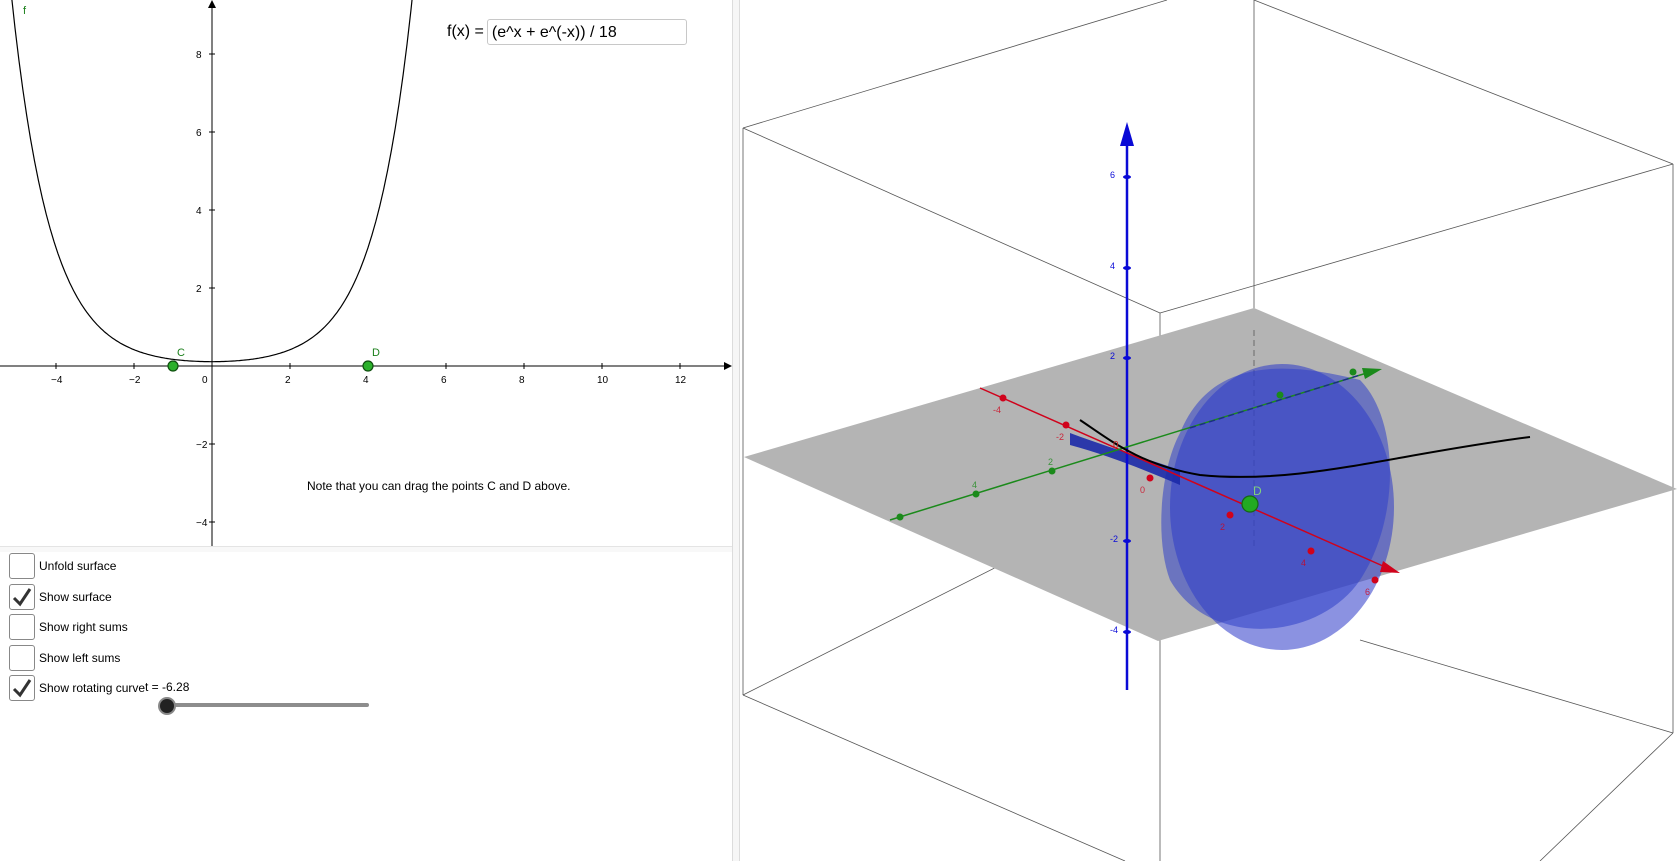 The height and width of the screenshot is (866, 1680). Describe the element at coordinates (1222, 527) in the screenshot. I see `x3d-tick-label: 2` at that location.